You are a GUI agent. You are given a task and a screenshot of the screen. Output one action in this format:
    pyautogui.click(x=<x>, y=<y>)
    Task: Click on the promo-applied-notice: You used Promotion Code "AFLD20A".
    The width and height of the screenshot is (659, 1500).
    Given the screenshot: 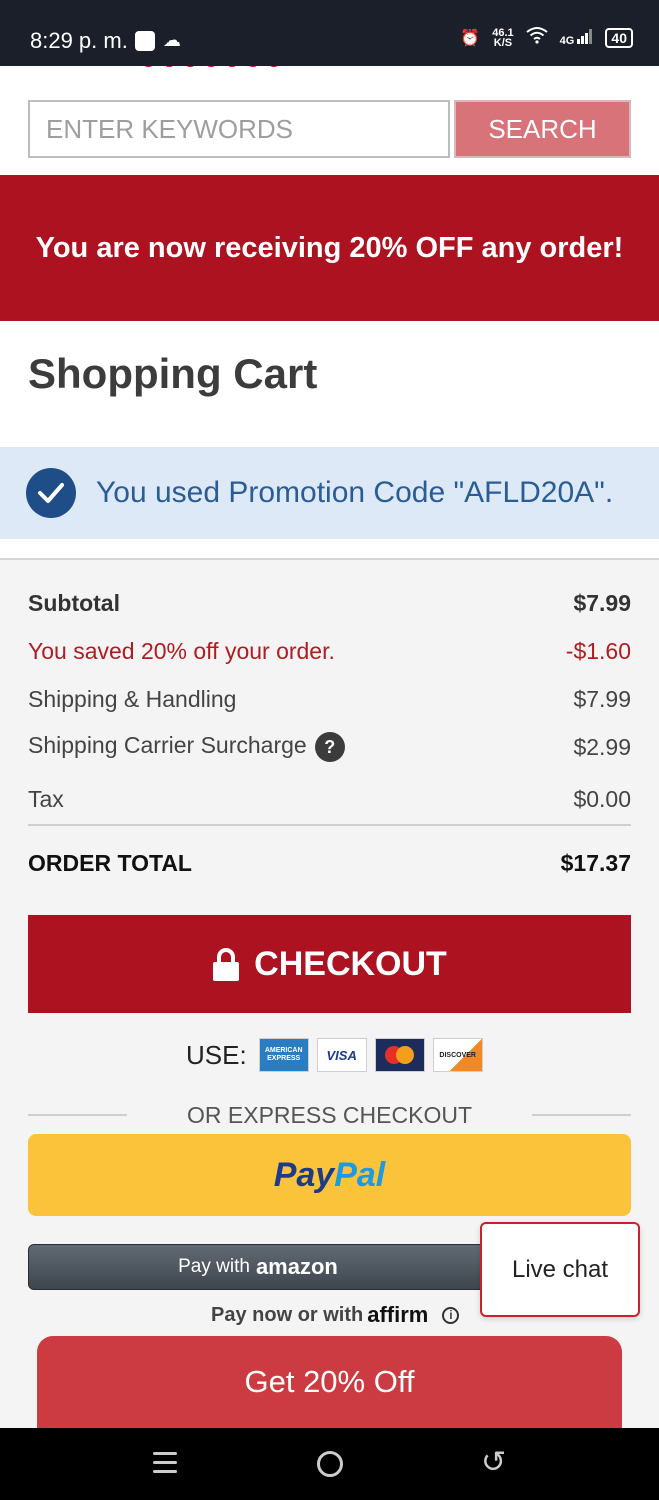 What is the action you would take?
    pyautogui.click(x=329, y=493)
    